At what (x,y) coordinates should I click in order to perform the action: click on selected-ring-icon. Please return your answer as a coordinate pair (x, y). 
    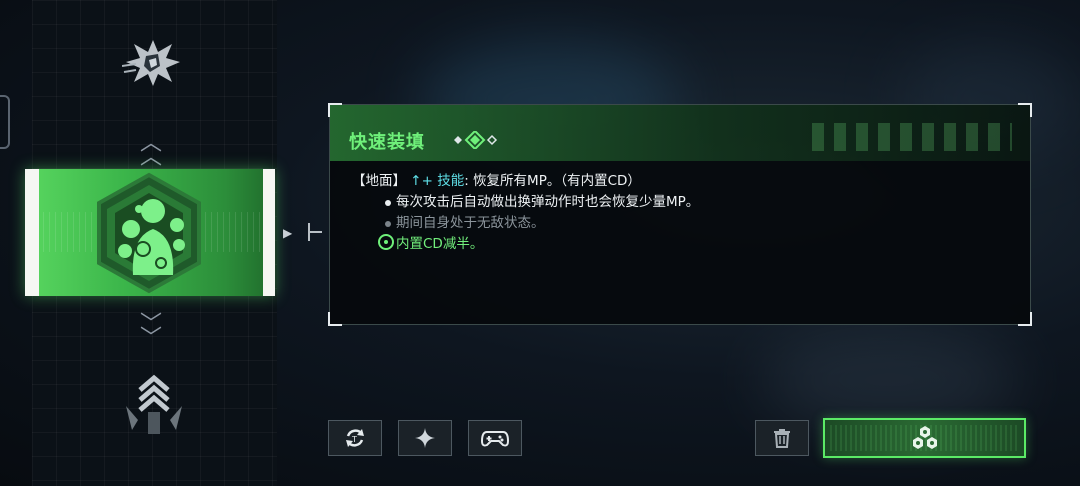
    Looking at the image, I should click on (386, 242).